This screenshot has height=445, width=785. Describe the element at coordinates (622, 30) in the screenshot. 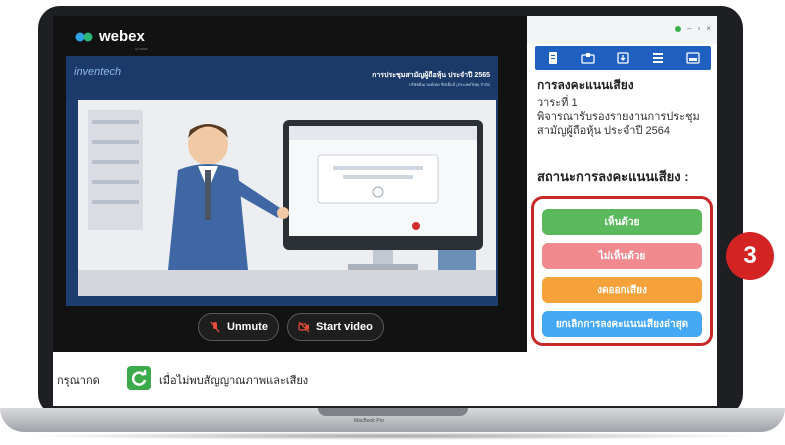

I see `panel-title-bar: – ▫ ×` at that location.